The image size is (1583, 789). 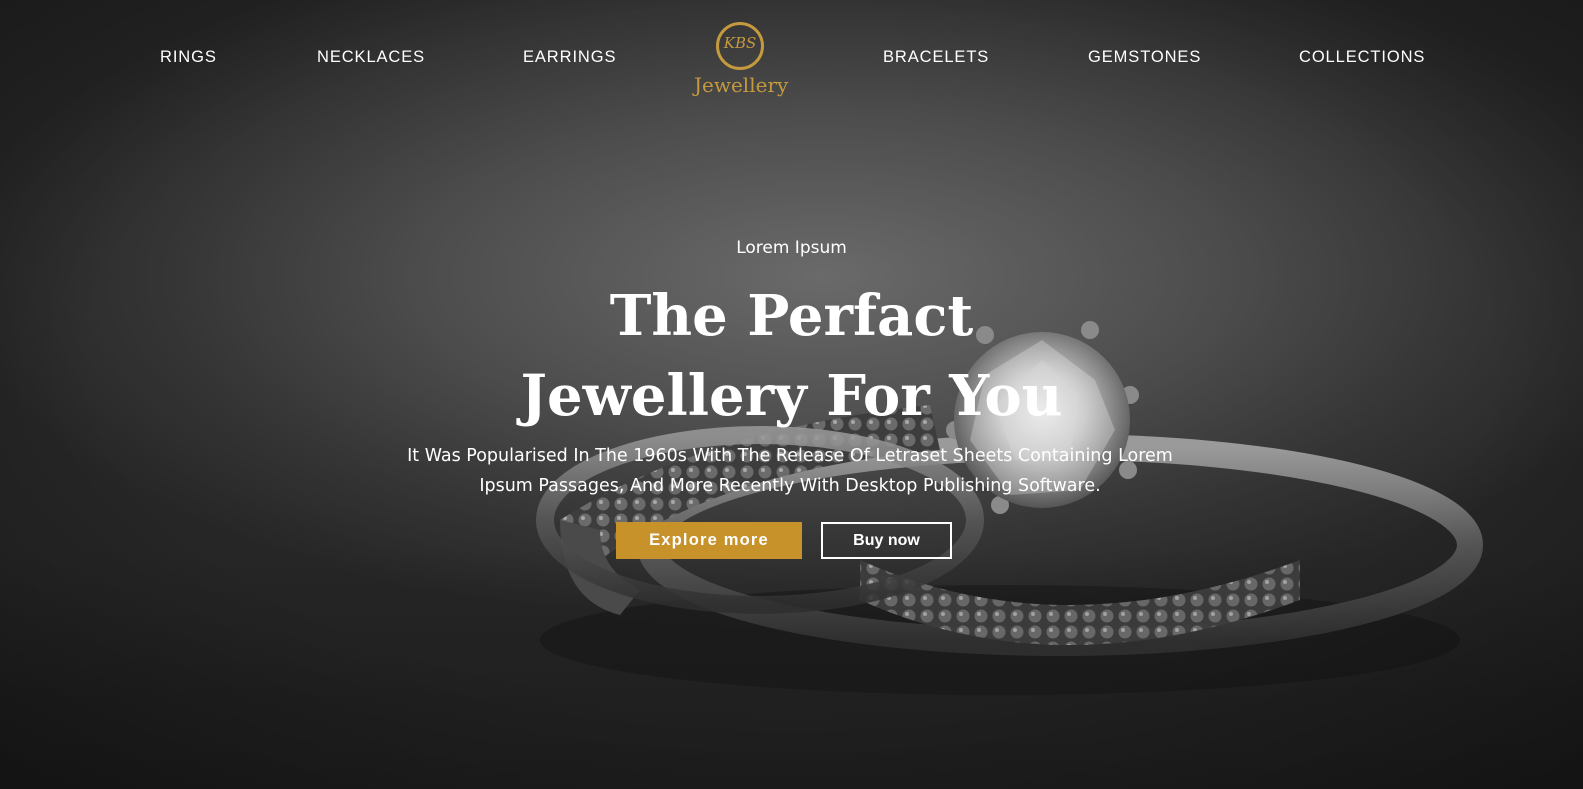 I want to click on logo-monogram: KBS, so click(x=740, y=43).